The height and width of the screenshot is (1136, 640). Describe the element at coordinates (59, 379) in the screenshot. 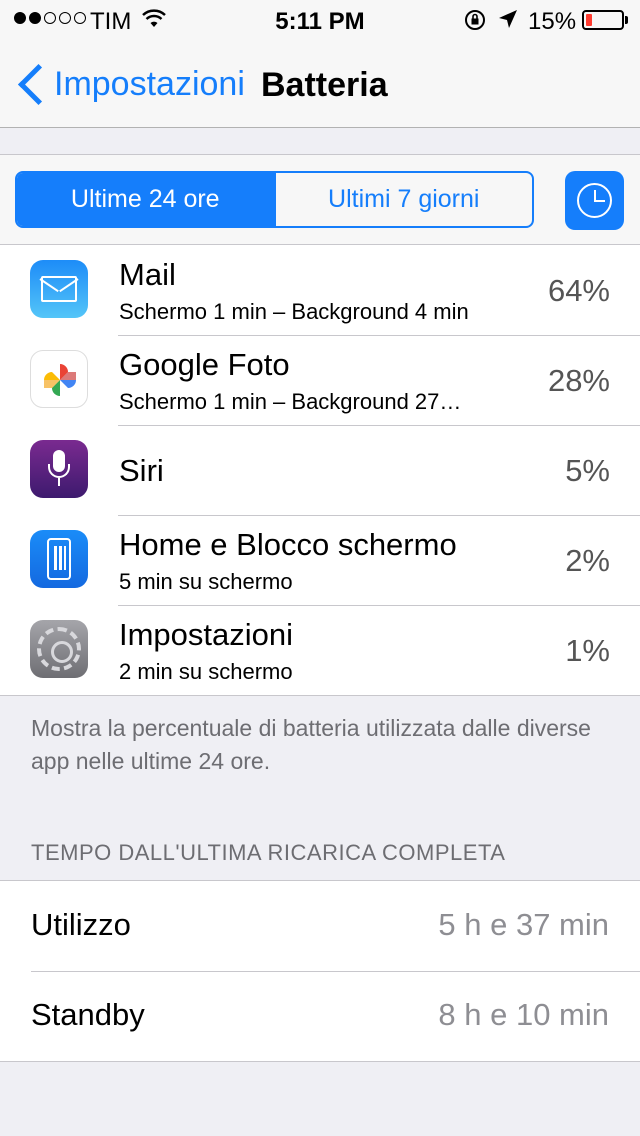

I see `google-photos-icon` at that location.